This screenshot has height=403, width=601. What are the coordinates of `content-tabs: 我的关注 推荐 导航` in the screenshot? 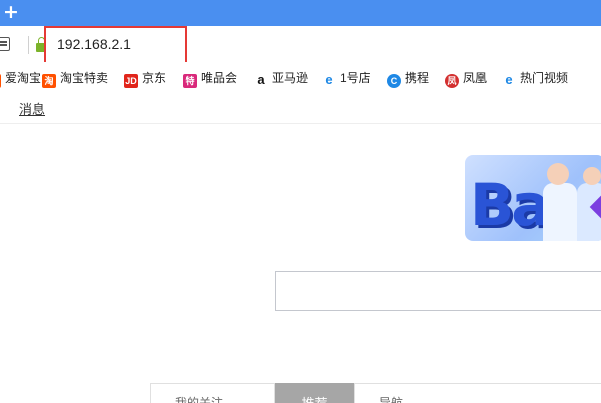 It's located at (375, 393).